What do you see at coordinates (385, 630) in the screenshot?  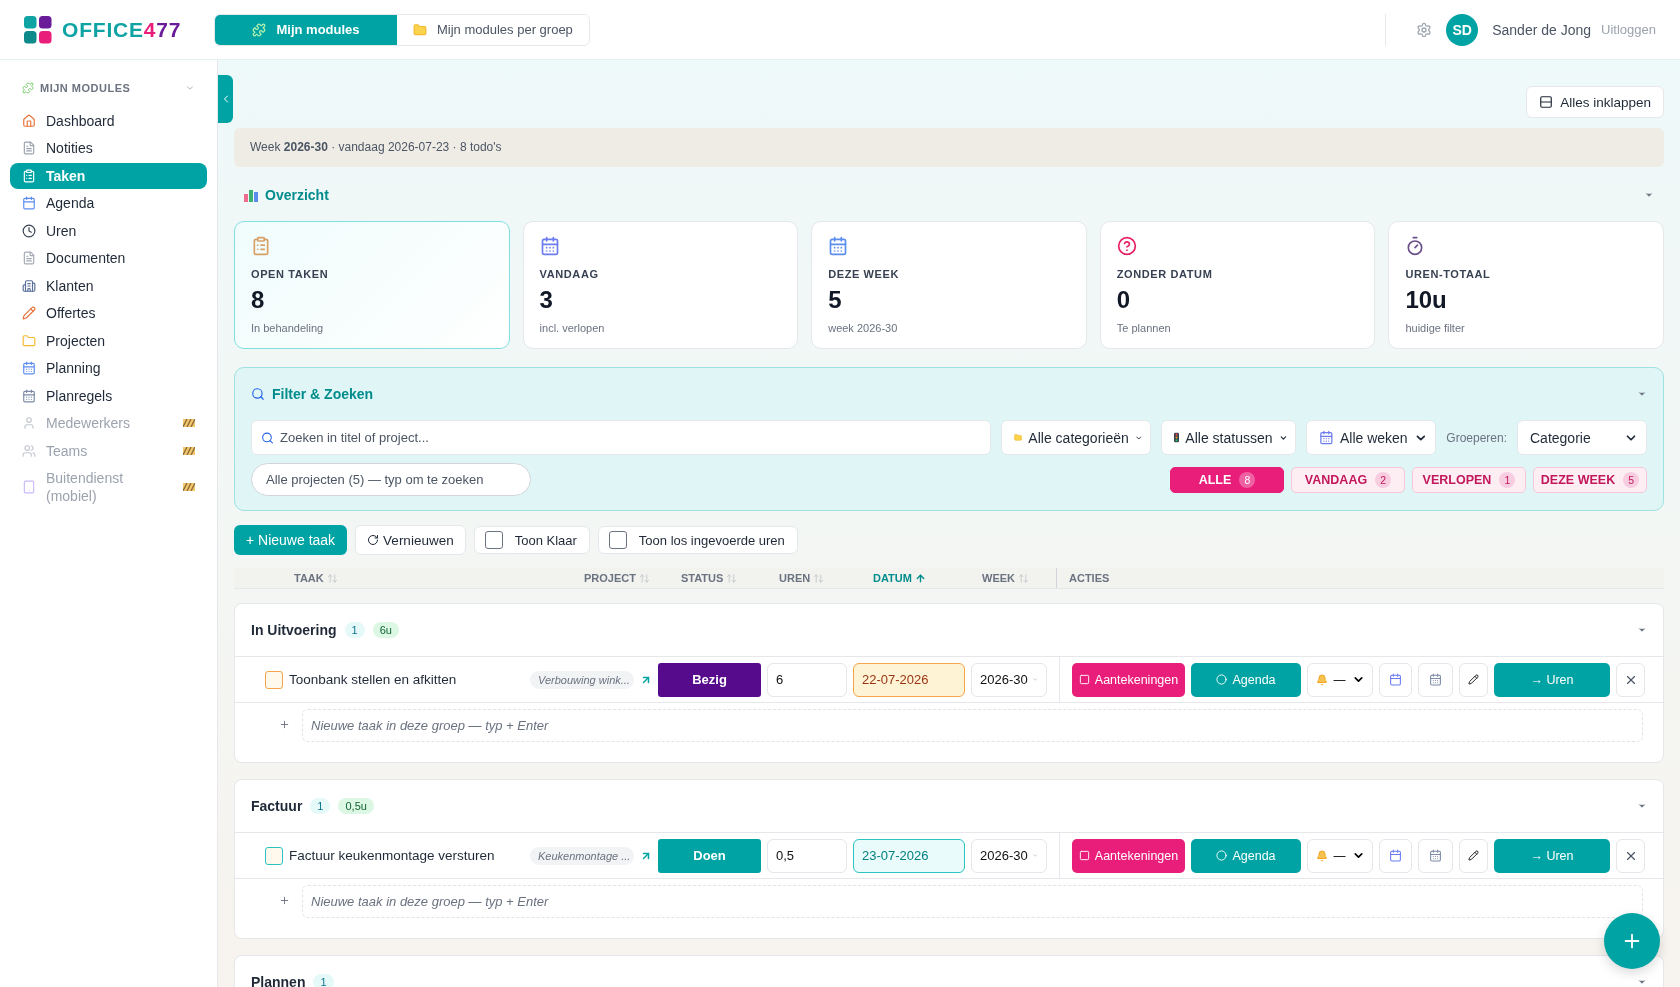 I see `hours-badge: 6u` at bounding box center [385, 630].